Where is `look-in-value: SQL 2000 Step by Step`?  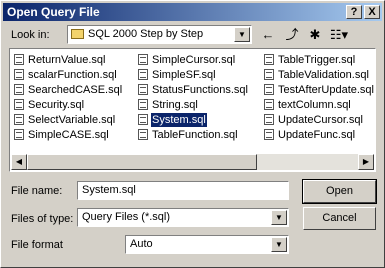
look-in-value: SQL 2000 Step by Step is located at coordinates (146, 34).